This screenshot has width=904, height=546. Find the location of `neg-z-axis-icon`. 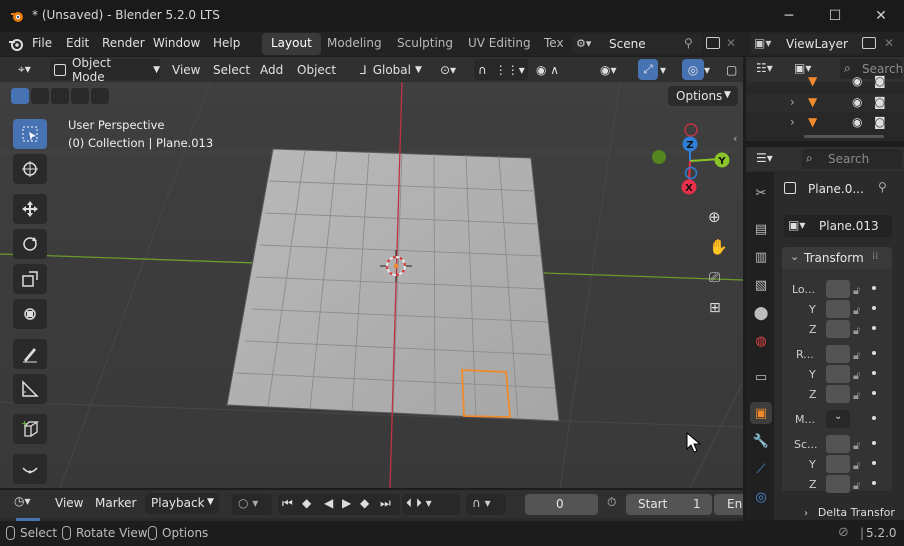

neg-z-axis-icon is located at coordinates (691, 173).